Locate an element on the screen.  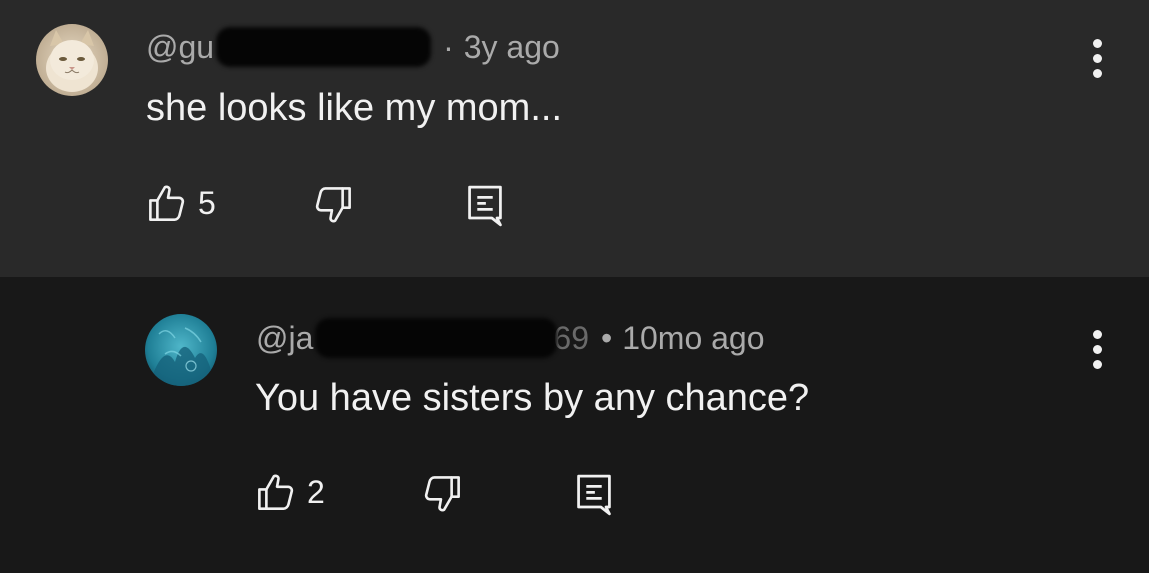
like-count: 2 is located at coordinates (316, 492).